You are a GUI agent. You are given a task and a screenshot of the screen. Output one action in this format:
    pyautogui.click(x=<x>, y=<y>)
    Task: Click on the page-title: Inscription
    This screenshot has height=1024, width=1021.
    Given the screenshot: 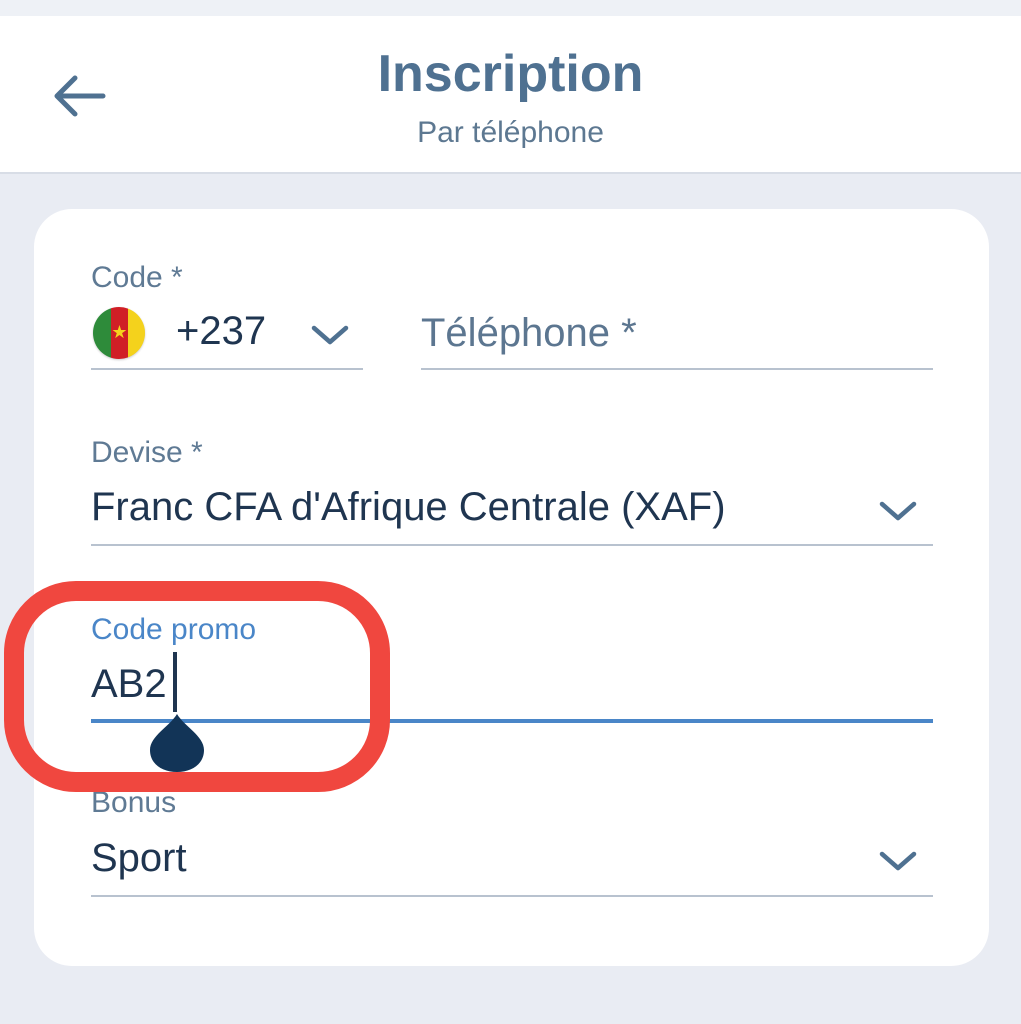 What is the action you would take?
    pyautogui.click(x=510, y=74)
    